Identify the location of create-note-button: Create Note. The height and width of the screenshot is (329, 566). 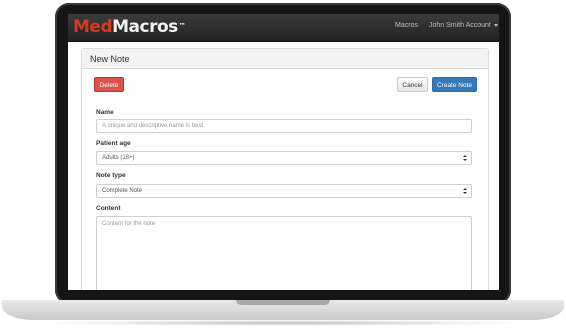
(454, 84).